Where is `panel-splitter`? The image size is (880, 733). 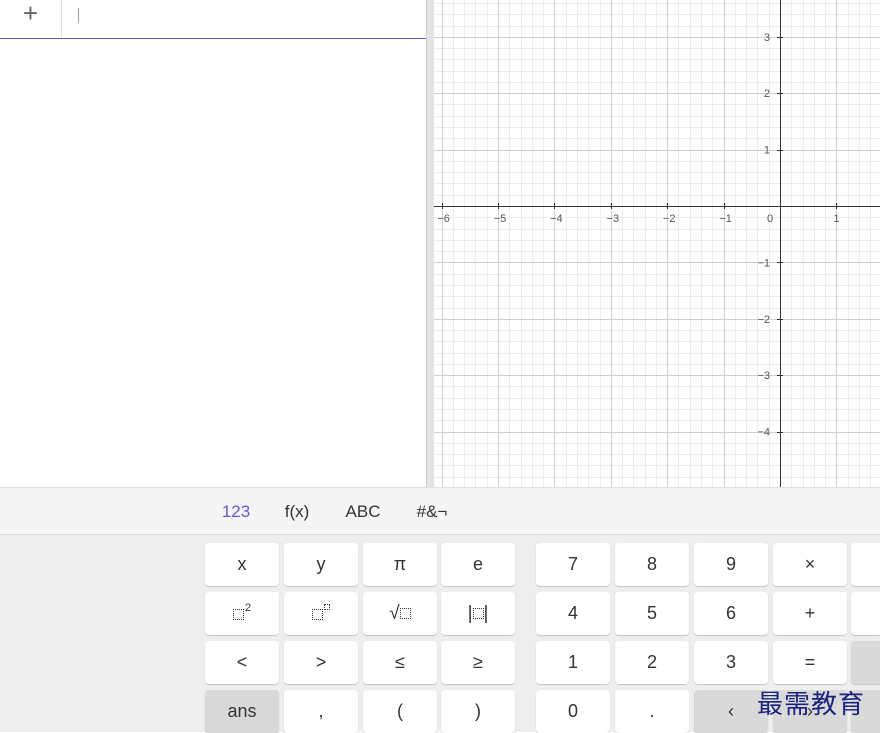 panel-splitter is located at coordinates (430, 243).